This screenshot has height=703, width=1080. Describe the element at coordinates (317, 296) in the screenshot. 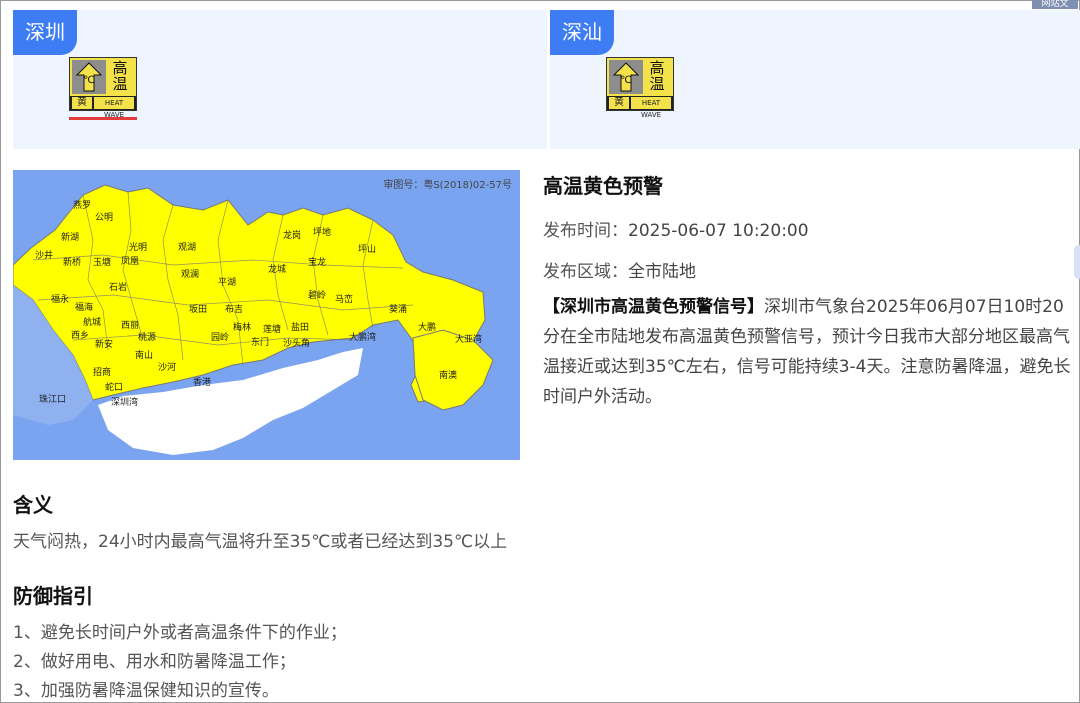

I see `map-label: 碧岭` at that location.